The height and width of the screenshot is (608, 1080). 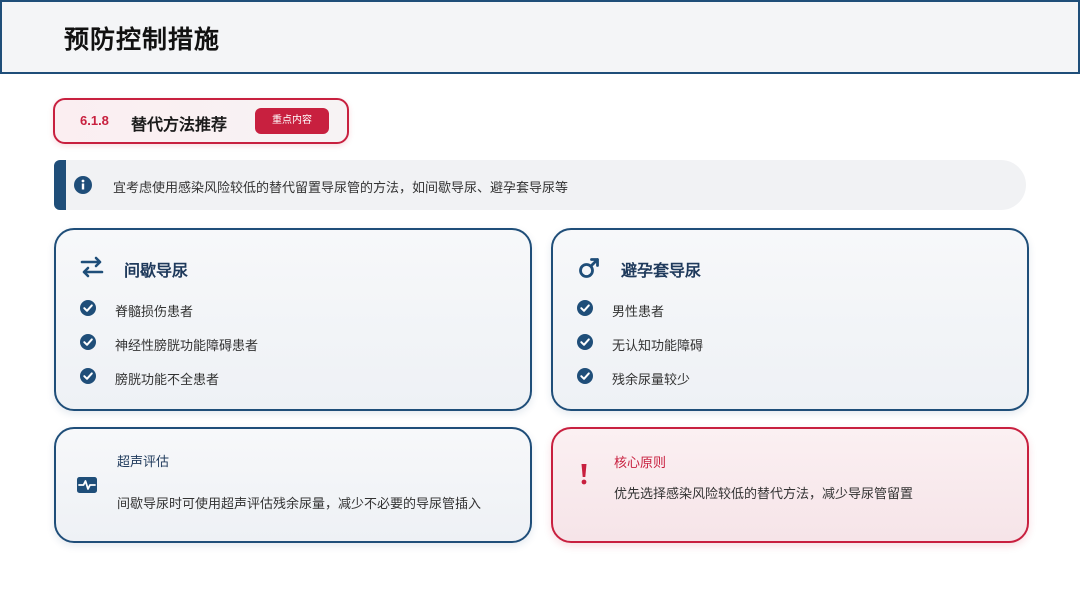 I want to click on section-number: 6.1.8, so click(x=94, y=120).